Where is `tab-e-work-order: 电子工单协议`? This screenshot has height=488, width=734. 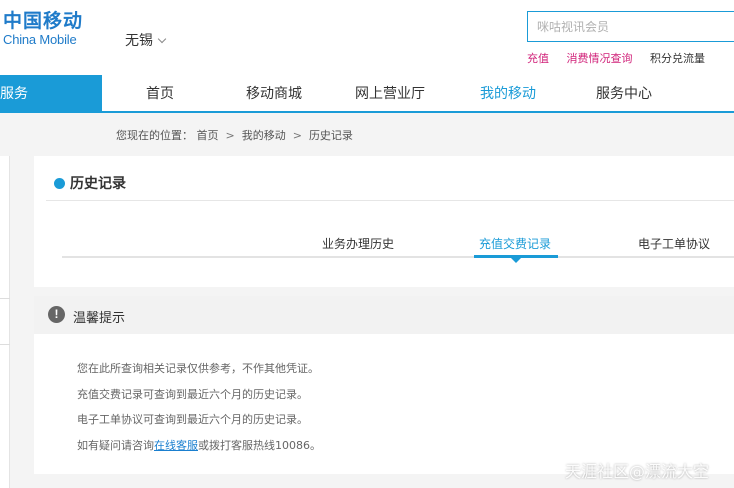 tab-e-work-order: 电子工单协议 is located at coordinates (674, 243).